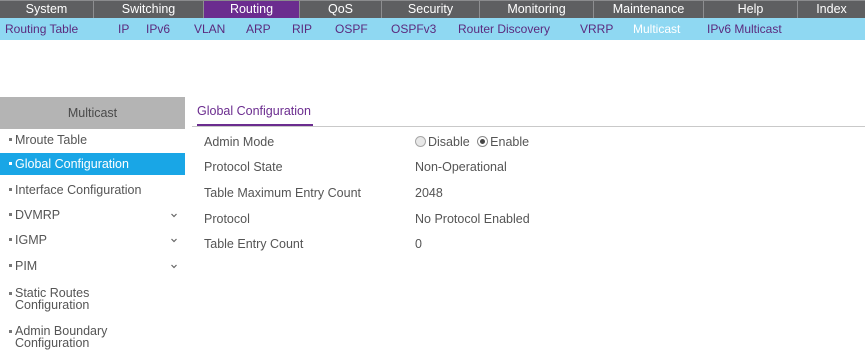  Describe the element at coordinates (158, 29) in the screenshot. I see `submenu-ipv6: IPv6` at that location.